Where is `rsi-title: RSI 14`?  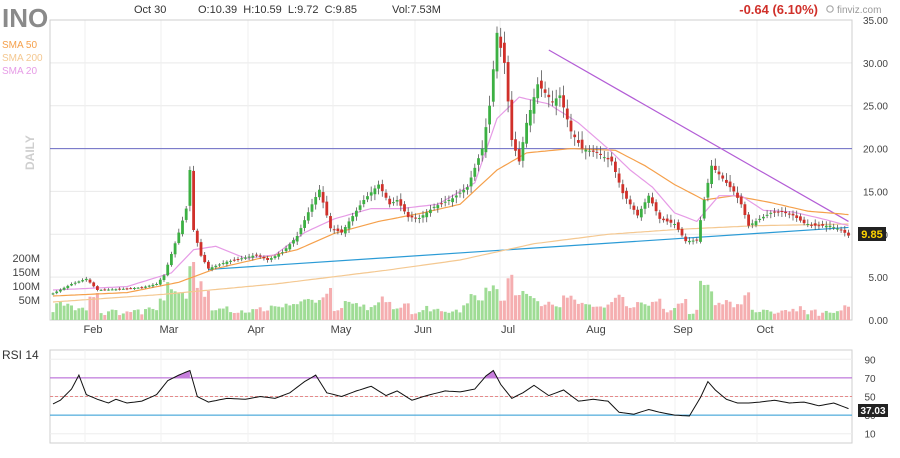
rsi-title: RSI 14 is located at coordinates (20, 355).